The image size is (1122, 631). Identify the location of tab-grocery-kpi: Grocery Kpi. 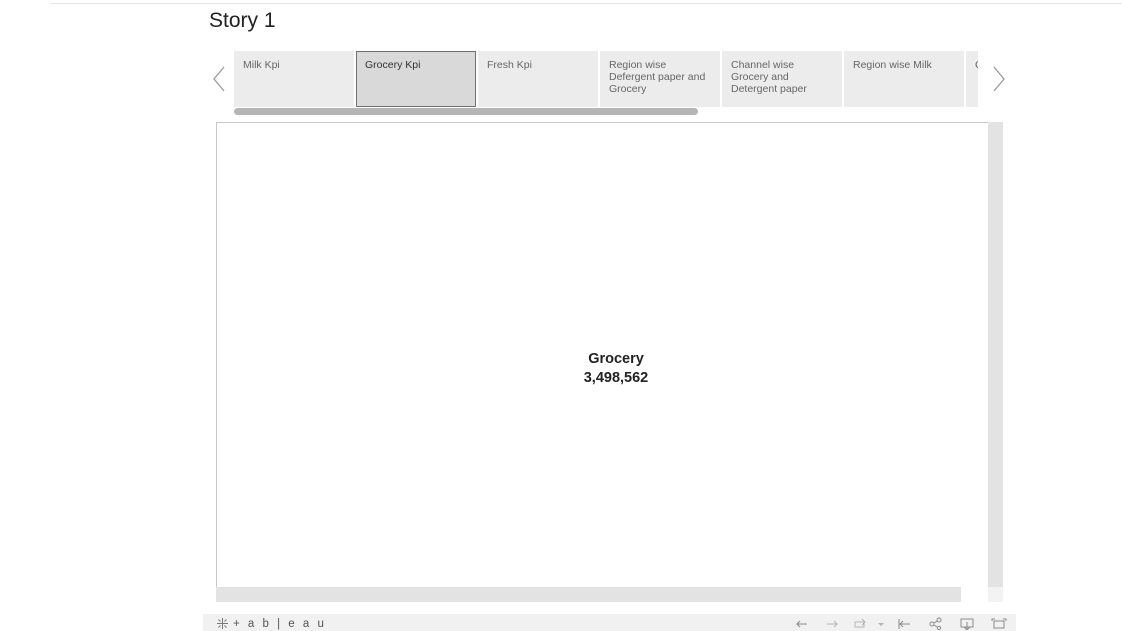
(416, 79).